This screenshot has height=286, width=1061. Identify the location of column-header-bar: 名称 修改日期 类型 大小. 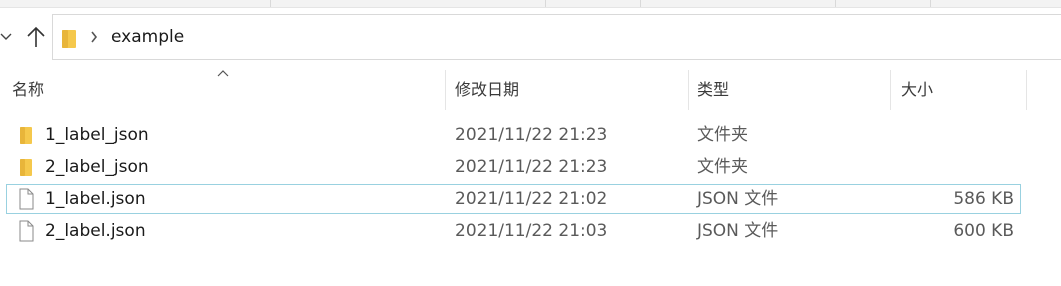
(530, 90).